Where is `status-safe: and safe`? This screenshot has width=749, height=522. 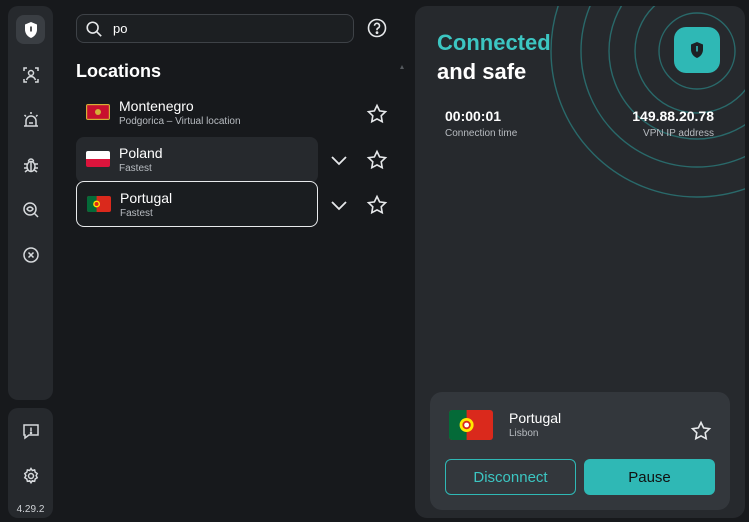
status-safe: and safe is located at coordinates (482, 71).